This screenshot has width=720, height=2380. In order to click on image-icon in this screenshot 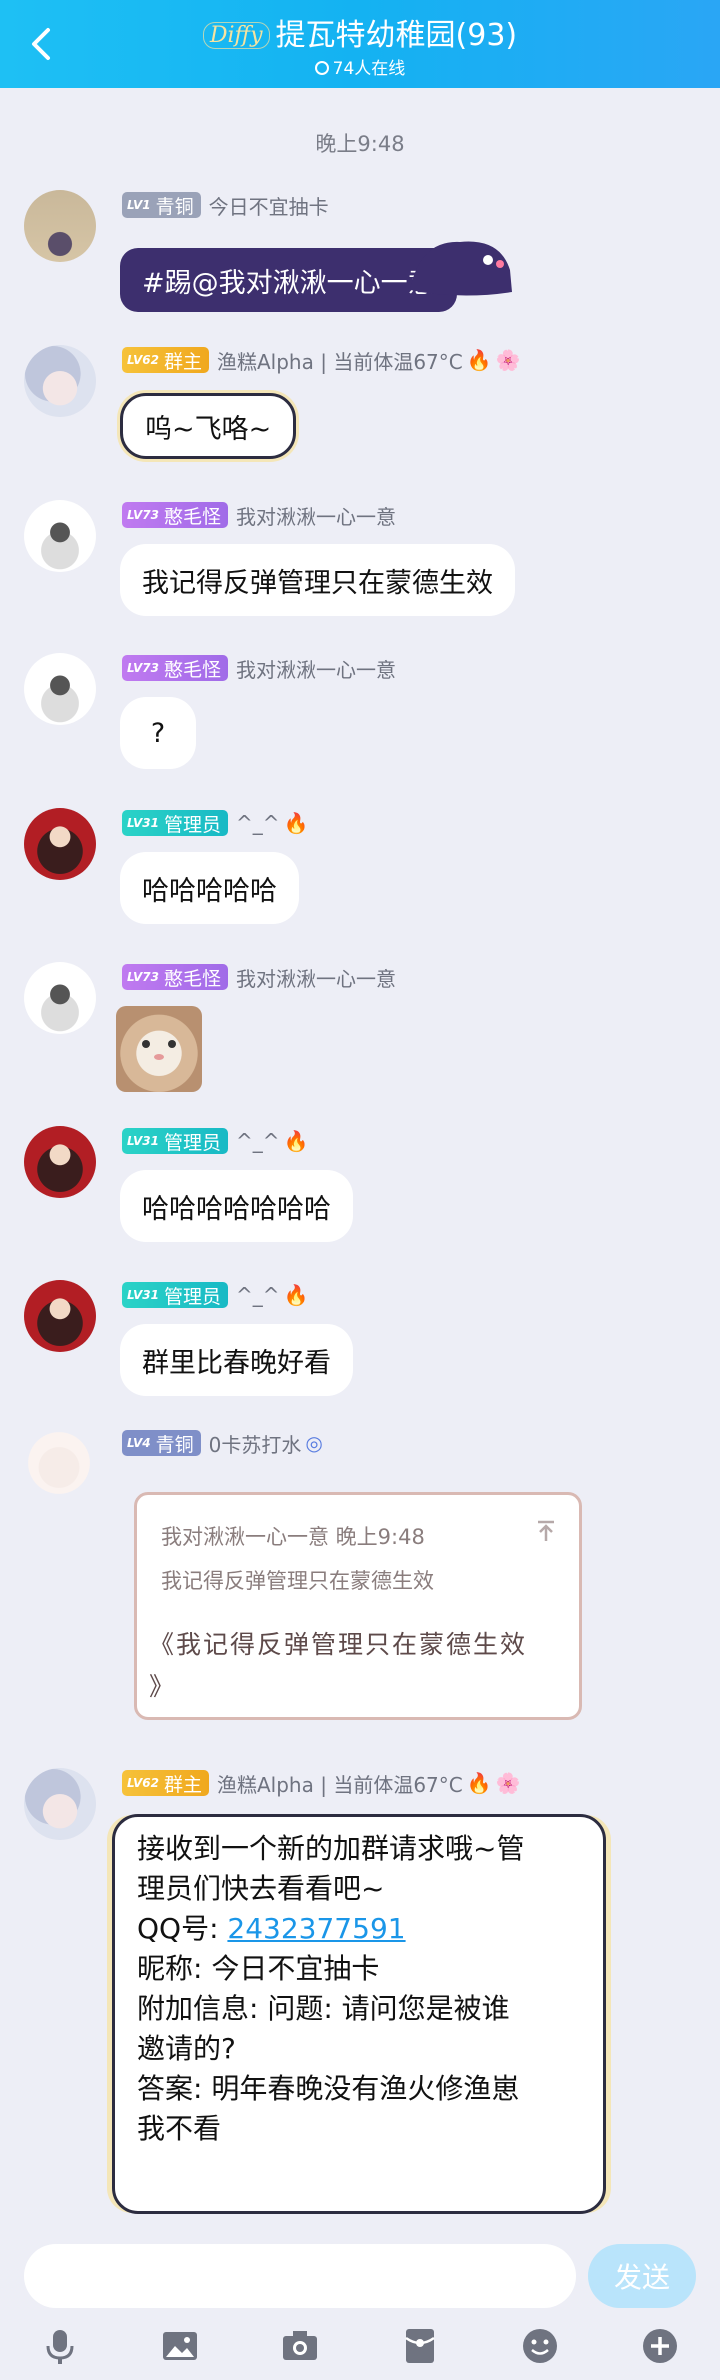, I will do `click(180, 2346)`.